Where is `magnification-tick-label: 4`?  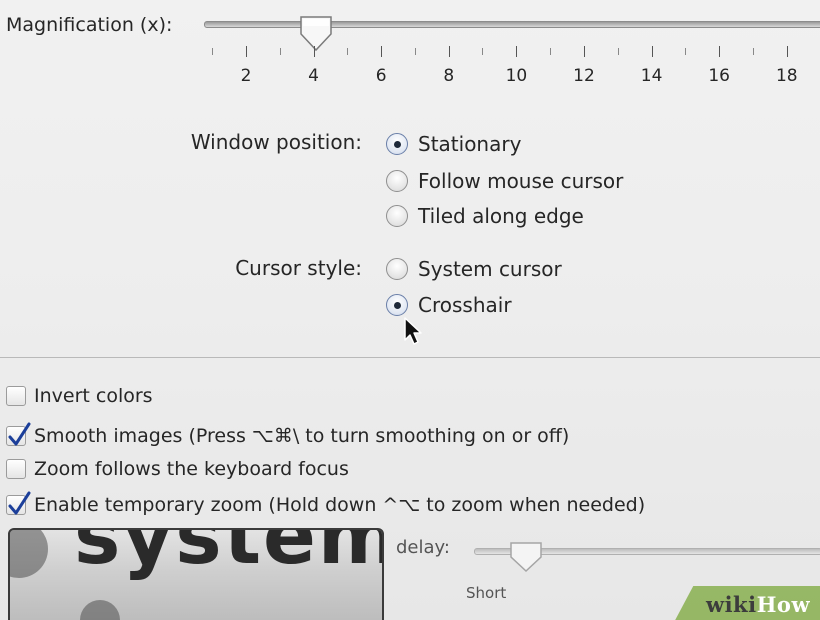 magnification-tick-label: 4 is located at coordinates (313, 76).